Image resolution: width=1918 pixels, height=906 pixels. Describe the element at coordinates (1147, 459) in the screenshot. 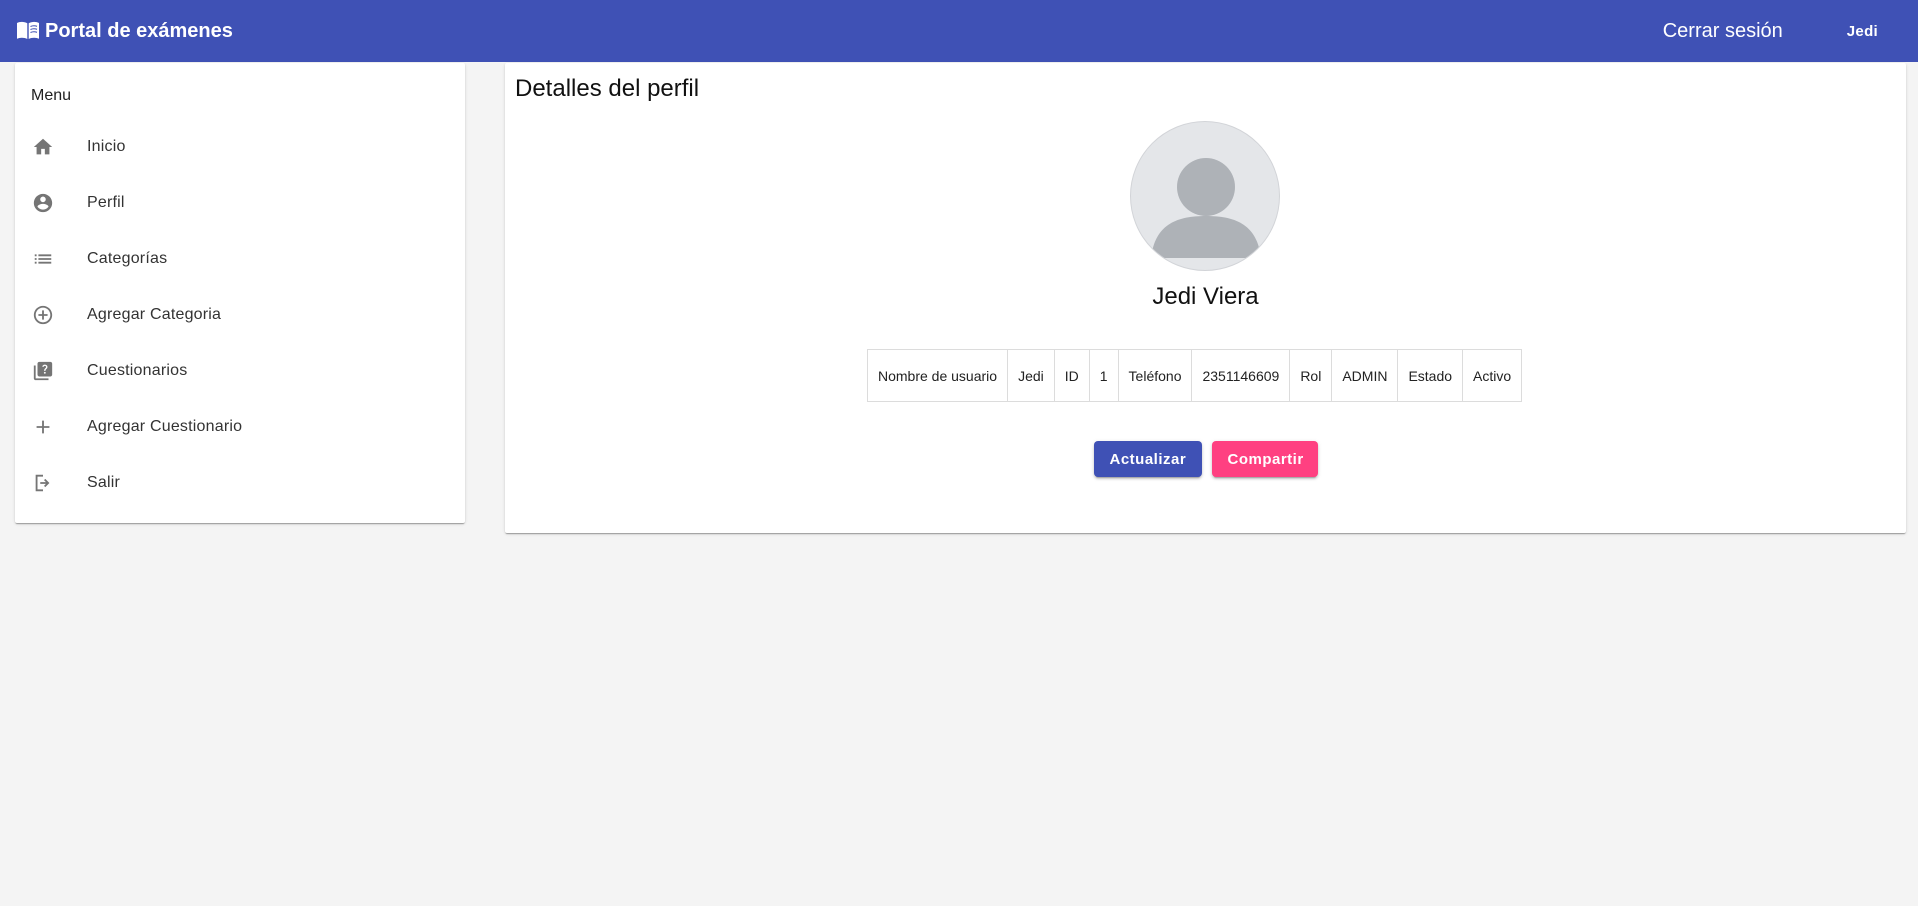

I see `update-button: Actualizar` at that location.